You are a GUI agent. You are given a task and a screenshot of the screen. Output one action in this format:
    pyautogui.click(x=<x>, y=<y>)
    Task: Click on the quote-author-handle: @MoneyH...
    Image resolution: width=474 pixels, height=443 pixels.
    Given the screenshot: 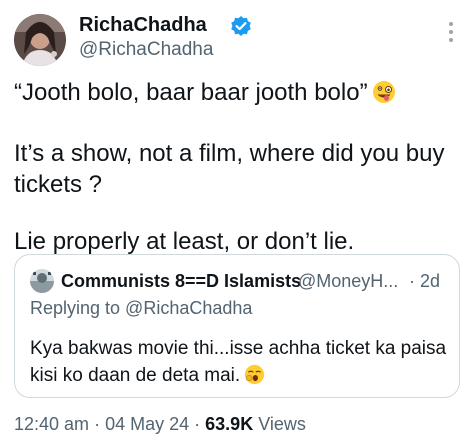 What is the action you would take?
    pyautogui.click(x=348, y=281)
    